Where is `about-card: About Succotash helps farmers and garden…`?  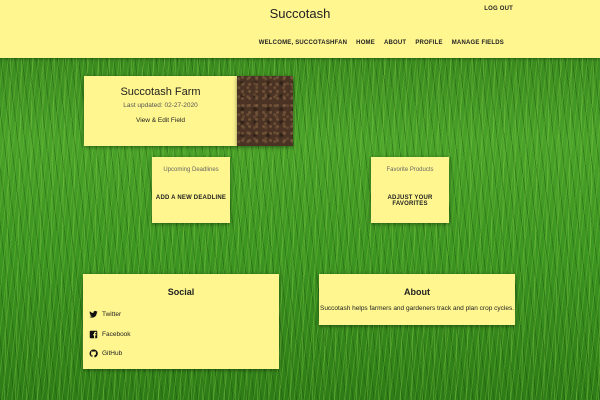 about-card: About Succotash helps farmers and garden… is located at coordinates (417, 299).